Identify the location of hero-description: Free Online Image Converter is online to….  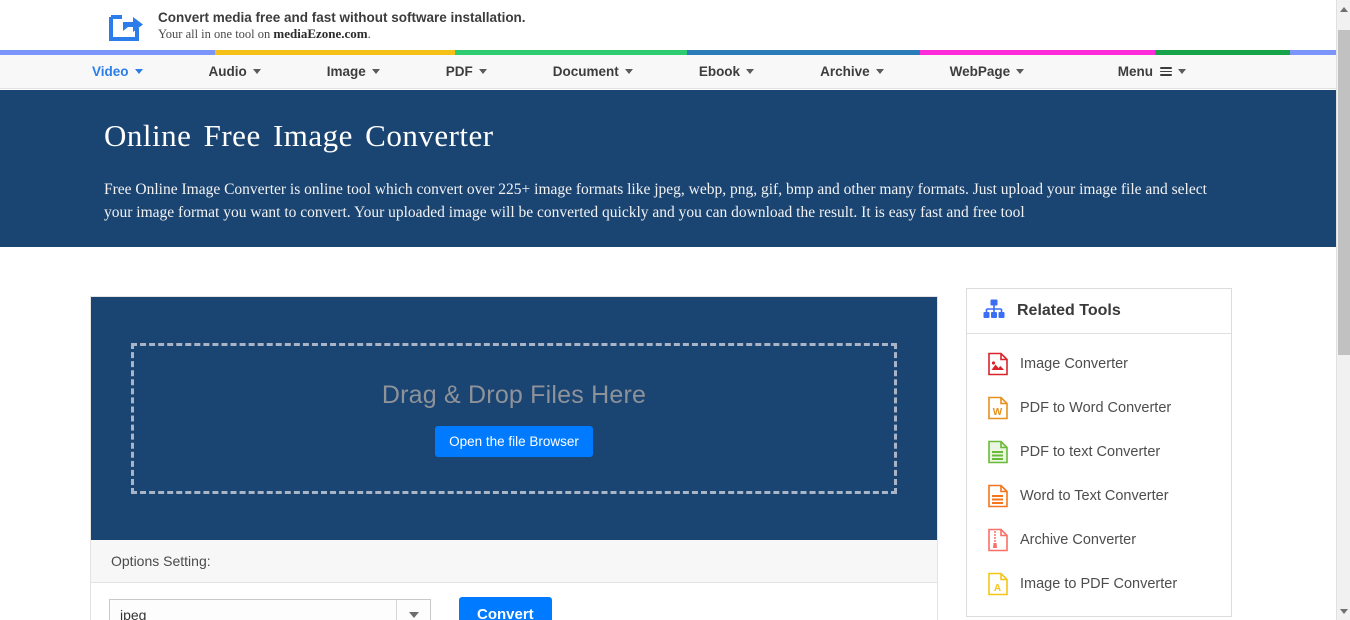
(655, 201).